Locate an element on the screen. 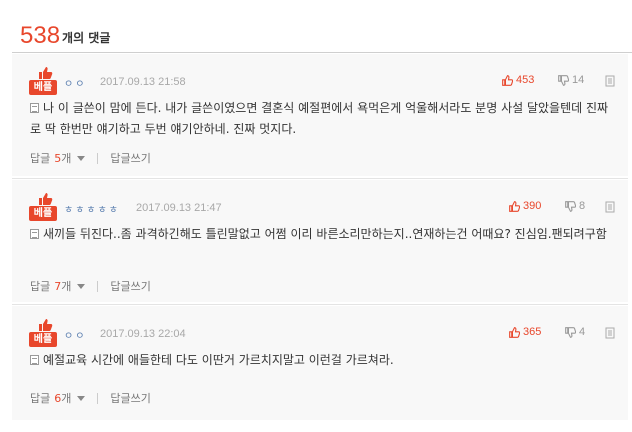  like-button: 365 is located at coordinates (525, 332).